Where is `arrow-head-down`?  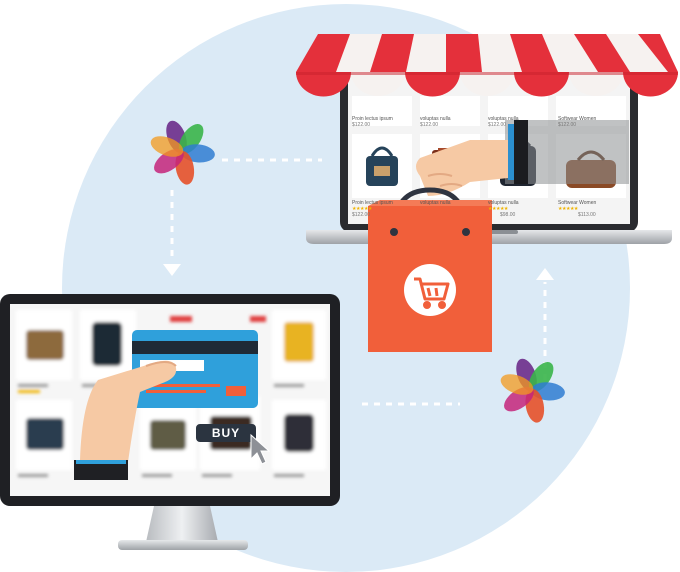
arrow-head-down is located at coordinates (172, 270).